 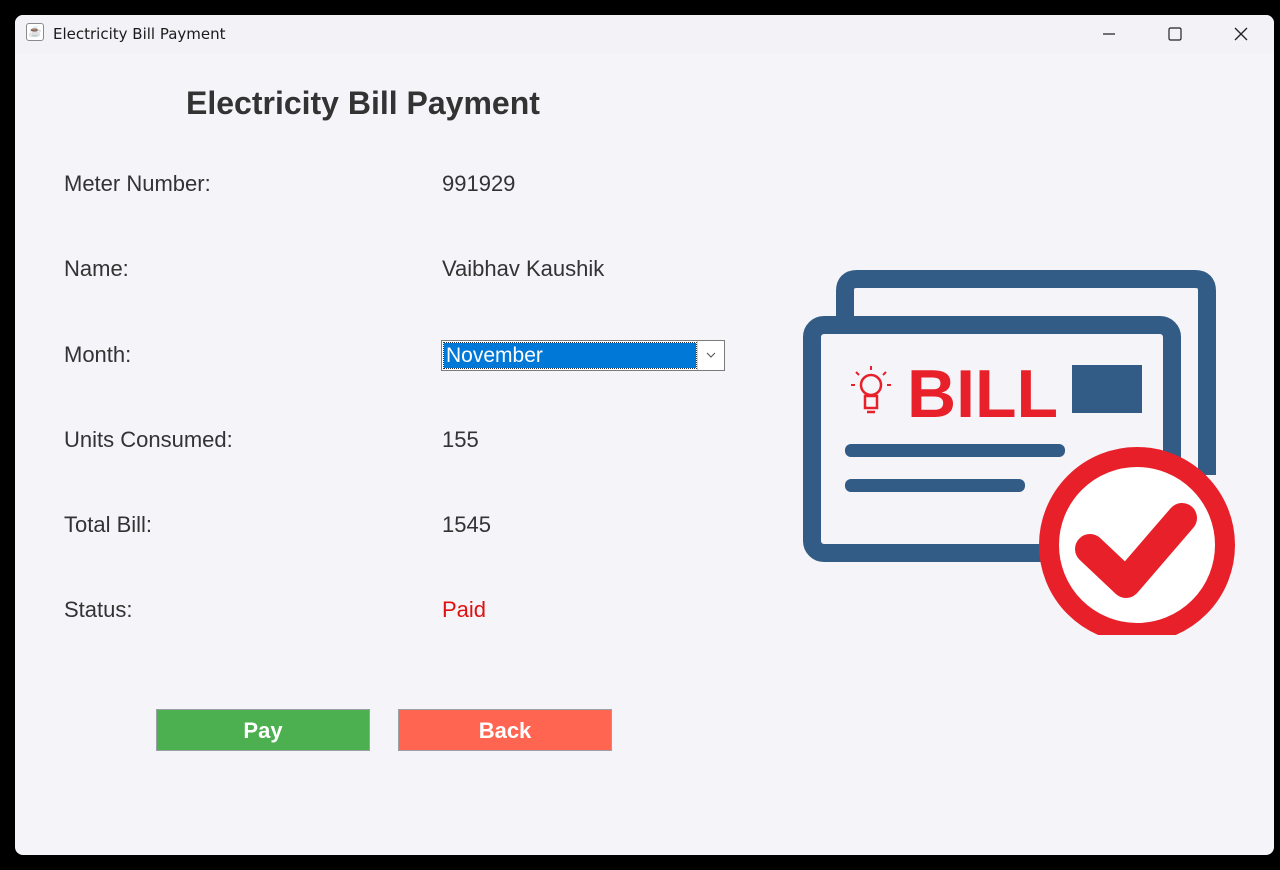 What do you see at coordinates (464, 609) in the screenshot?
I see `status-value: Paid` at bounding box center [464, 609].